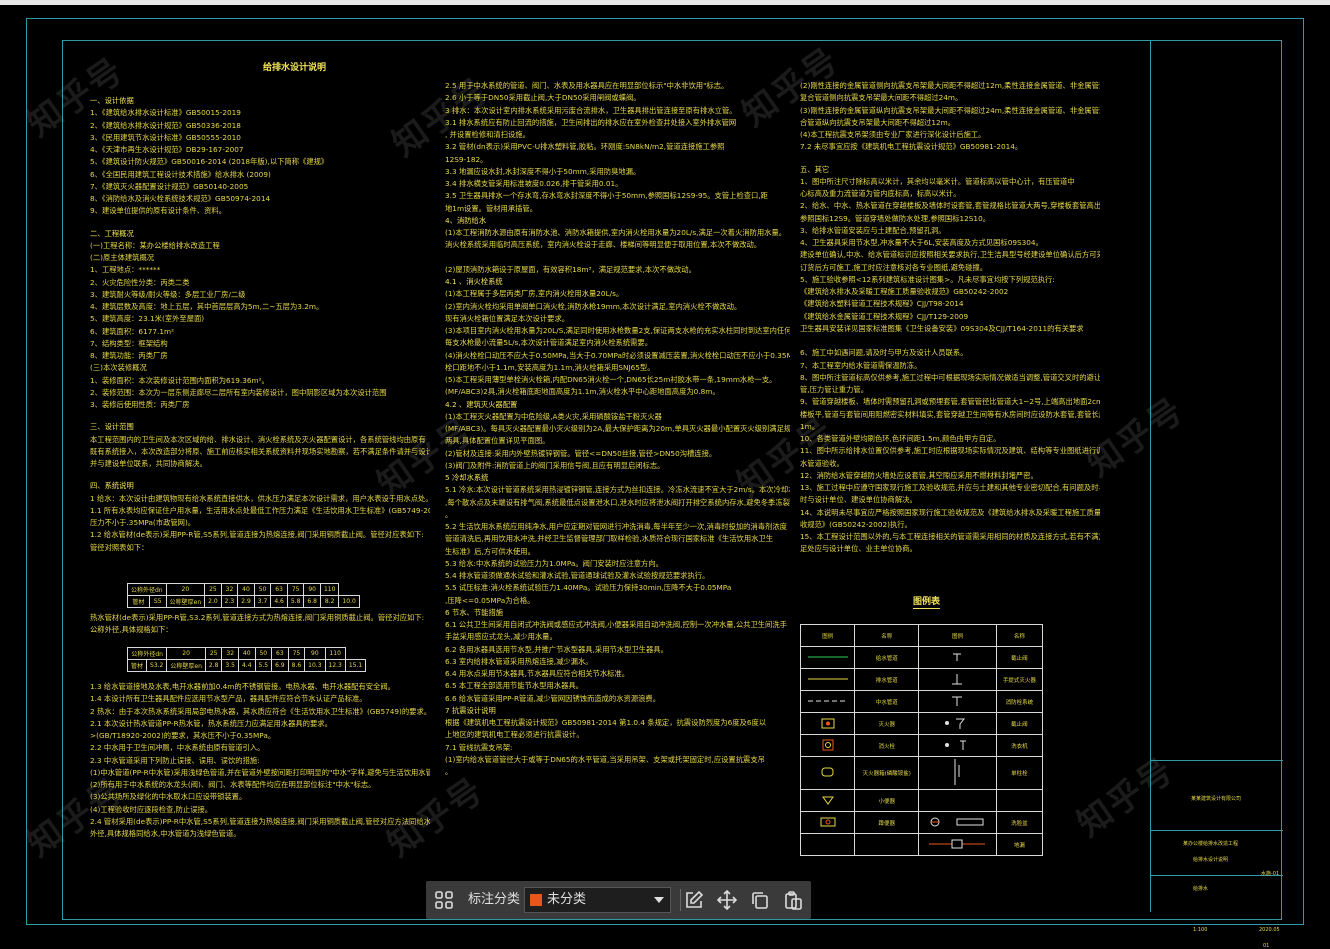  What do you see at coordinates (444, 900) in the screenshot?
I see `grid-icon` at bounding box center [444, 900].